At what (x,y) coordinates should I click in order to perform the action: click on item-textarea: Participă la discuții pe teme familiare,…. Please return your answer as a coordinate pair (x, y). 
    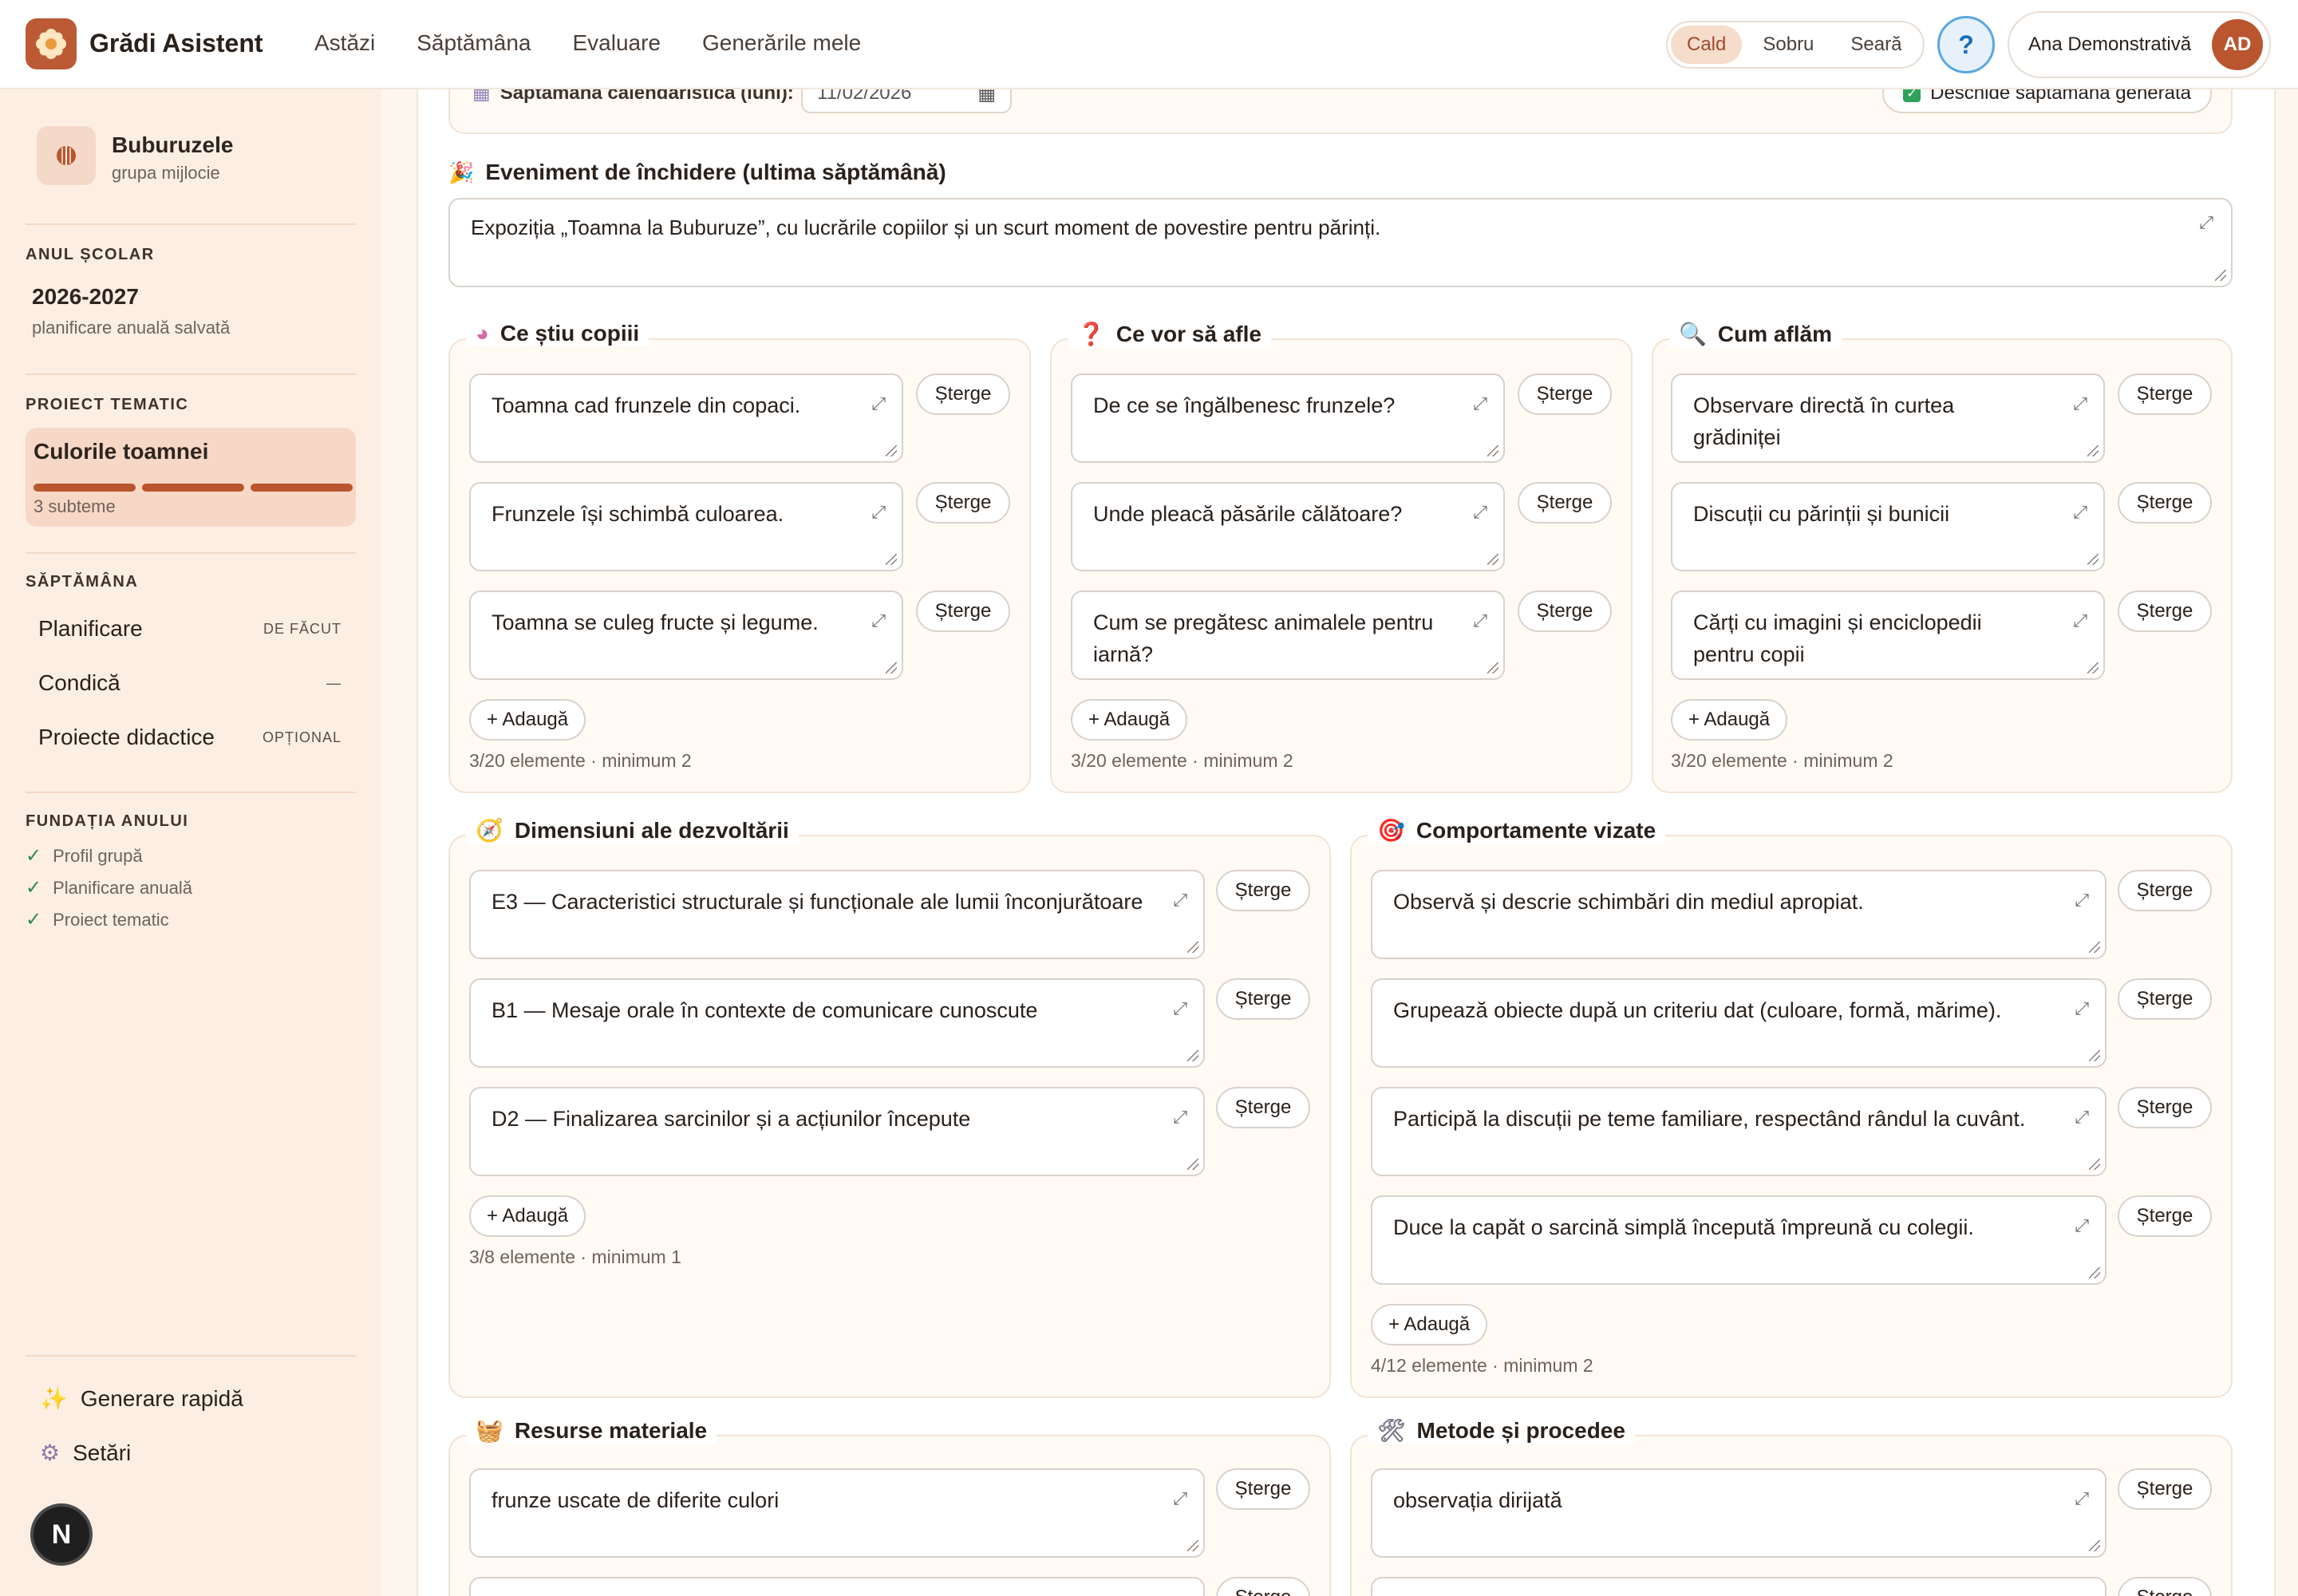
    Looking at the image, I should click on (1739, 1131).